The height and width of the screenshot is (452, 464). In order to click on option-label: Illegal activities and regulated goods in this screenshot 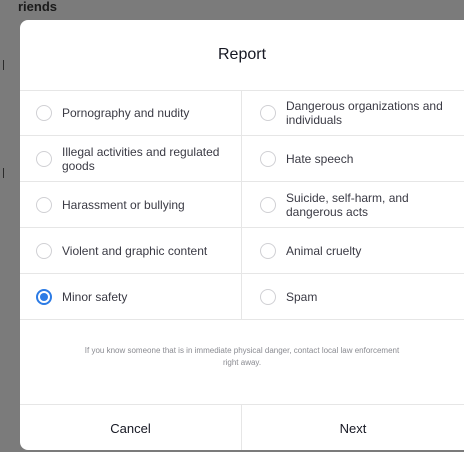, I will do `click(141, 158)`.